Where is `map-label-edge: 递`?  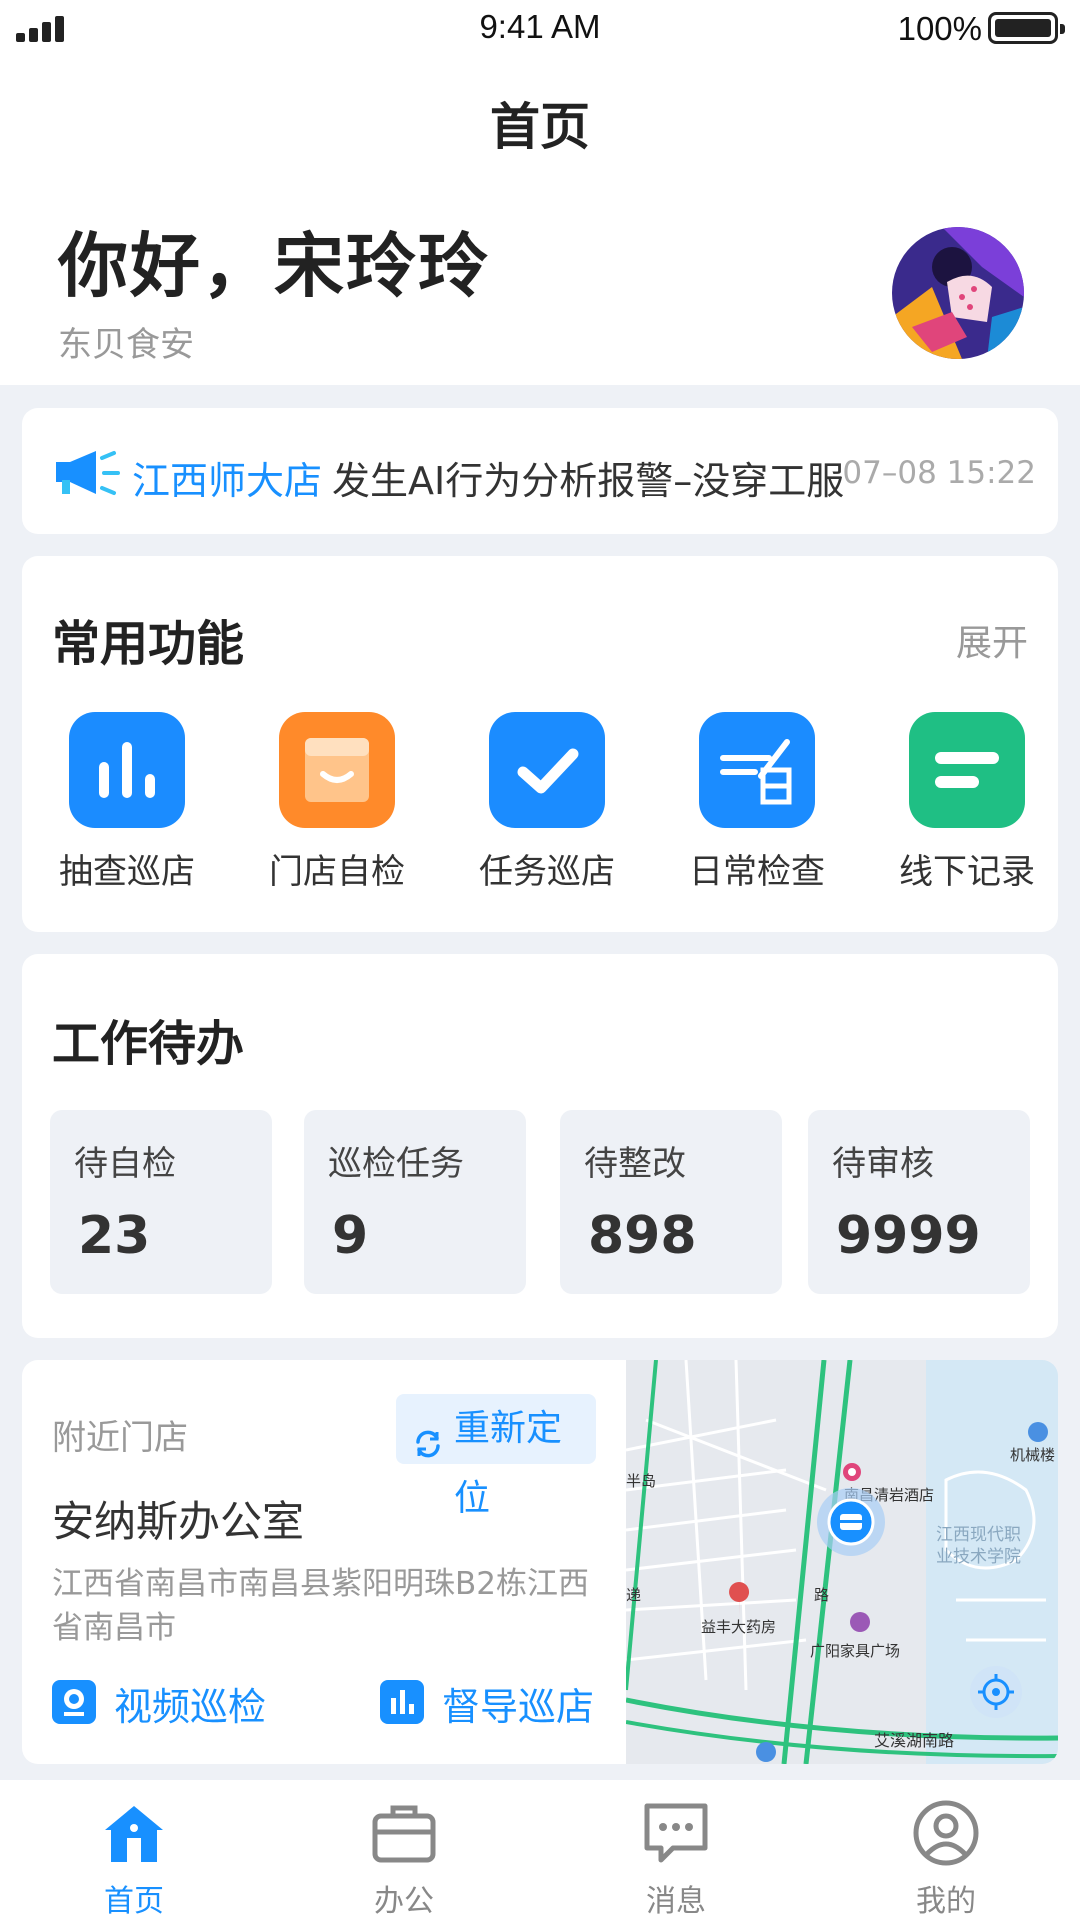 map-label-edge: 递 is located at coordinates (633, 1595).